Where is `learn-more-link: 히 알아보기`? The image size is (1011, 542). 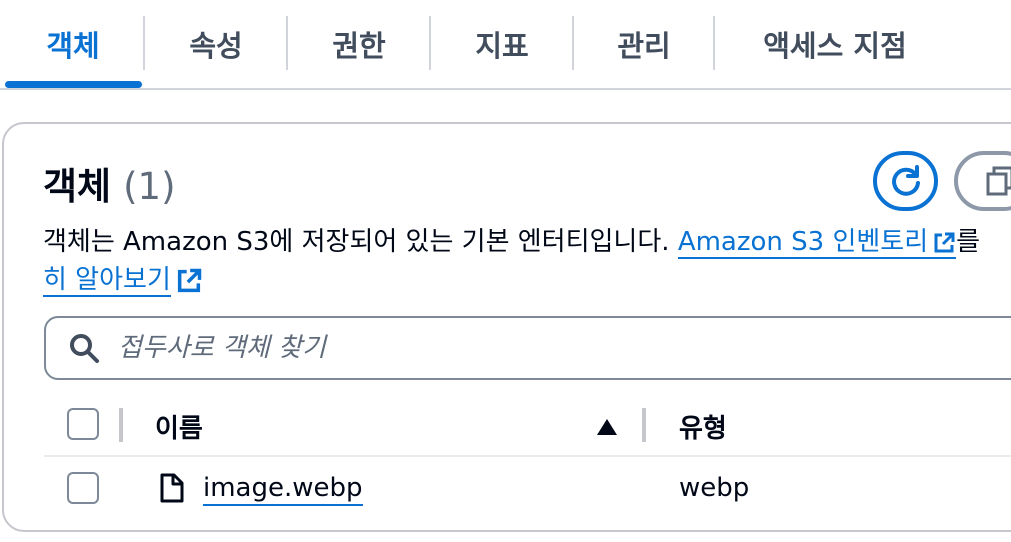
learn-more-link: 히 알아보기 is located at coordinates (107, 281).